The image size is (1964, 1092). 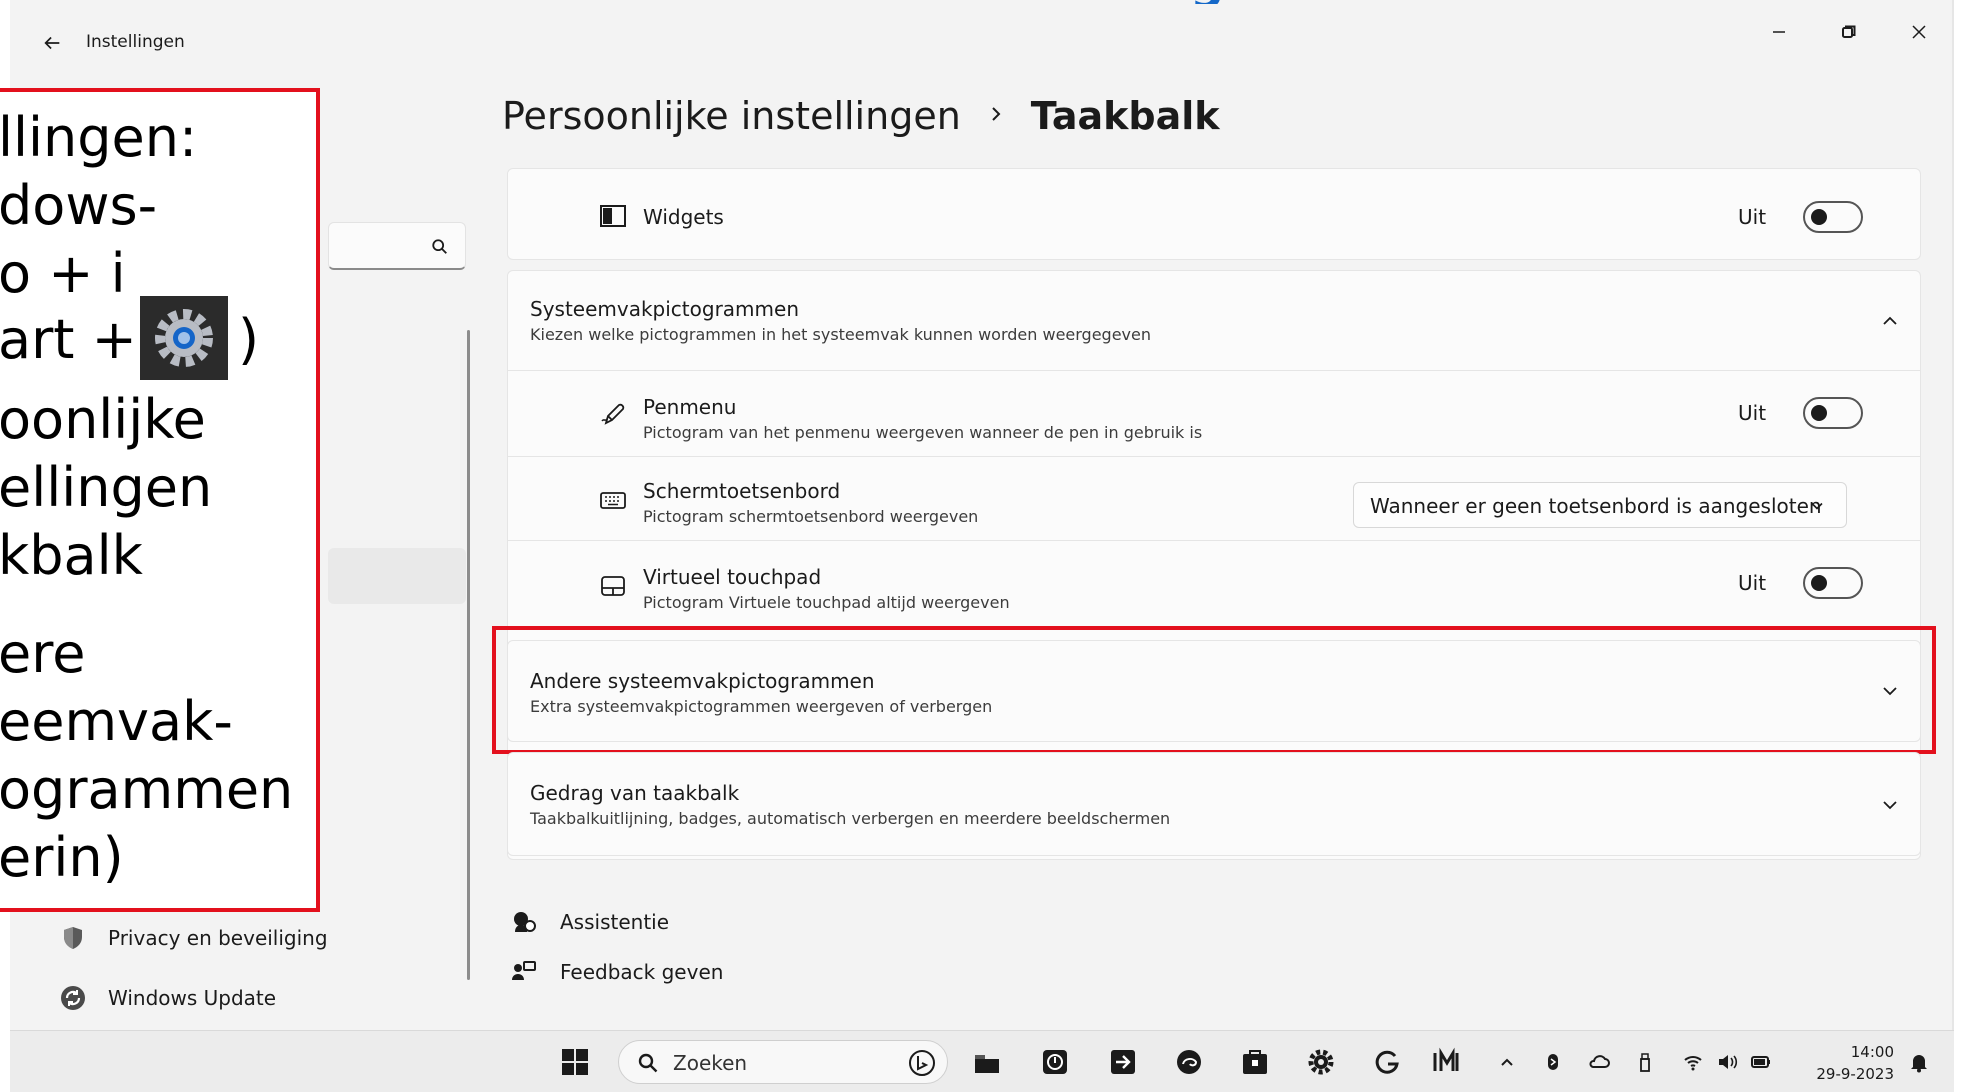 What do you see at coordinates (613, 586) in the screenshot?
I see `touchpad-icon` at bounding box center [613, 586].